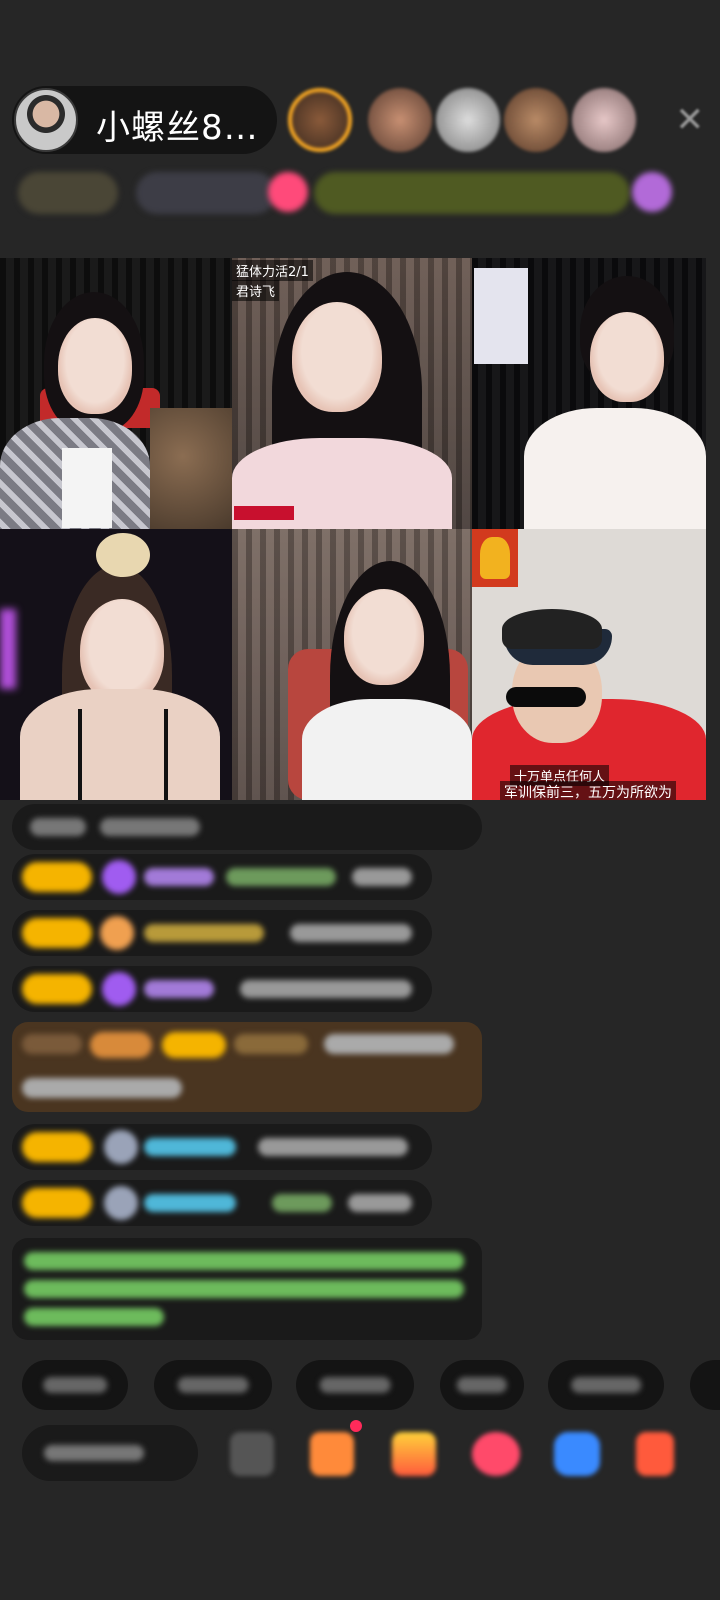  What do you see at coordinates (655, 1454) in the screenshot?
I see `more-icon` at bounding box center [655, 1454].